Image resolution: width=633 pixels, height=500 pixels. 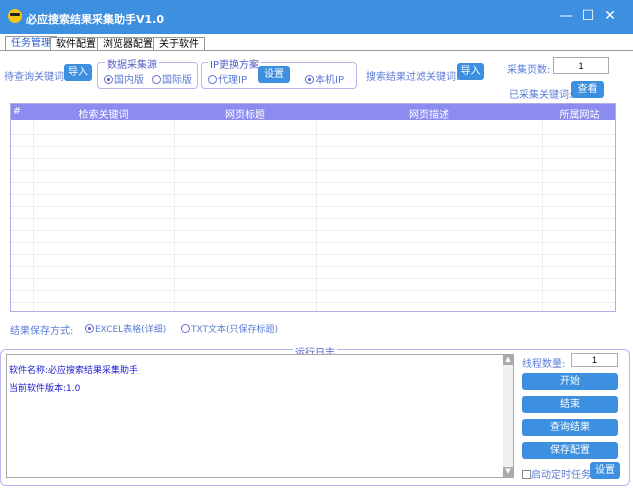 What do you see at coordinates (316, 17) in the screenshot?
I see `title-bar: 必应搜索结果采集助手V1.0 — ☐ ✕` at bounding box center [316, 17].